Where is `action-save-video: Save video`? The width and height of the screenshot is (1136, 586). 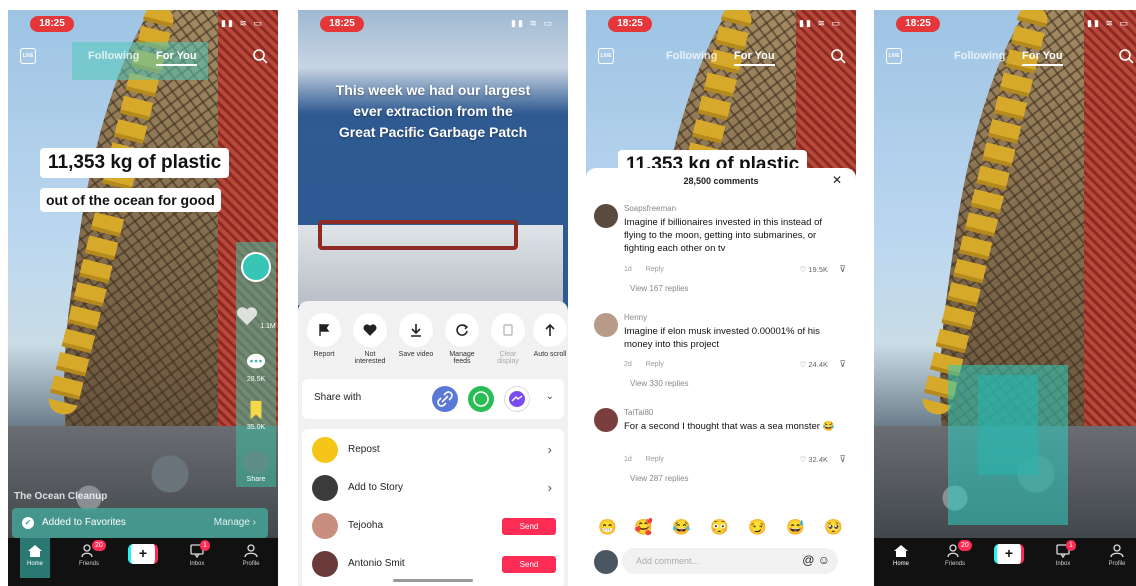
action-save-video: Save video is located at coordinates (416, 335).